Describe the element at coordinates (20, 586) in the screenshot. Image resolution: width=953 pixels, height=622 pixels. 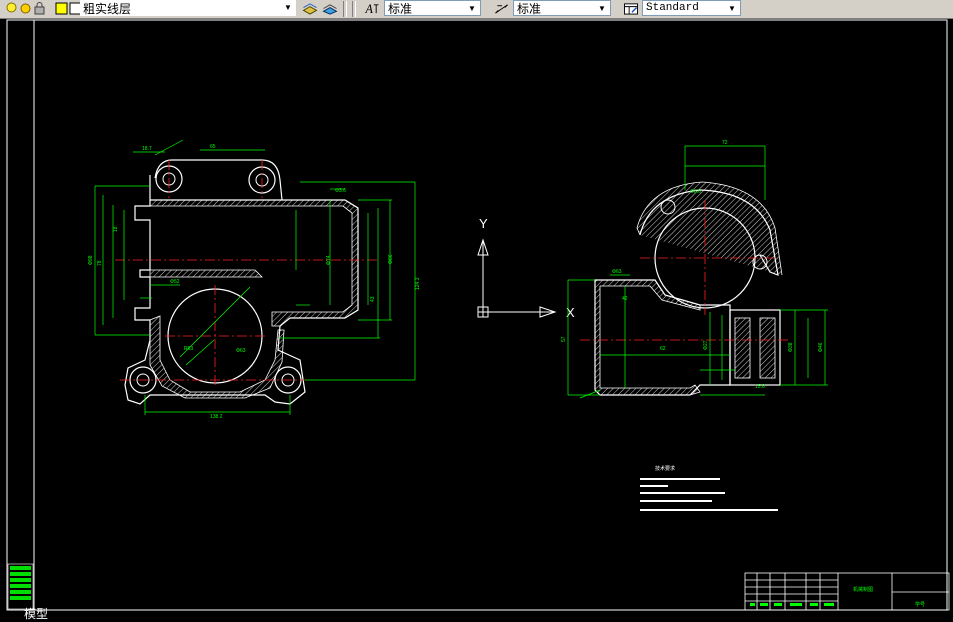
I see `margin-stamp-block` at that location.